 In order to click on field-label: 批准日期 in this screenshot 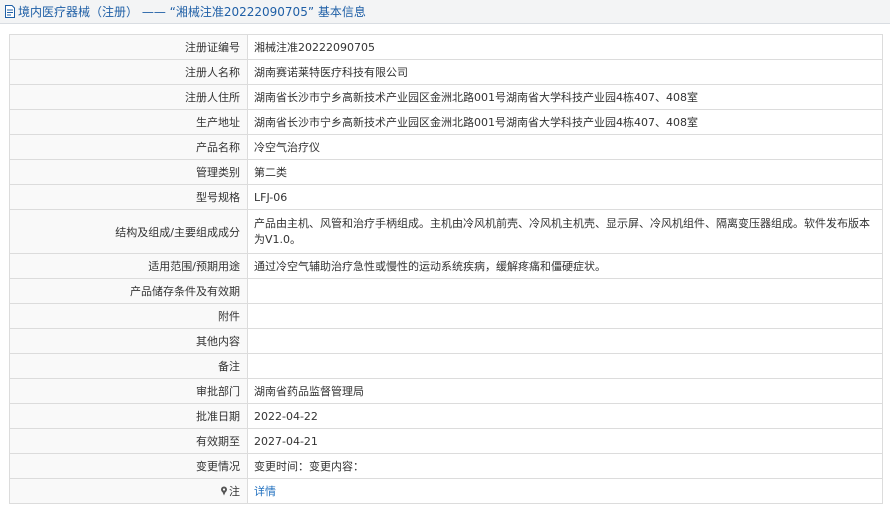, I will do `click(128, 416)`.